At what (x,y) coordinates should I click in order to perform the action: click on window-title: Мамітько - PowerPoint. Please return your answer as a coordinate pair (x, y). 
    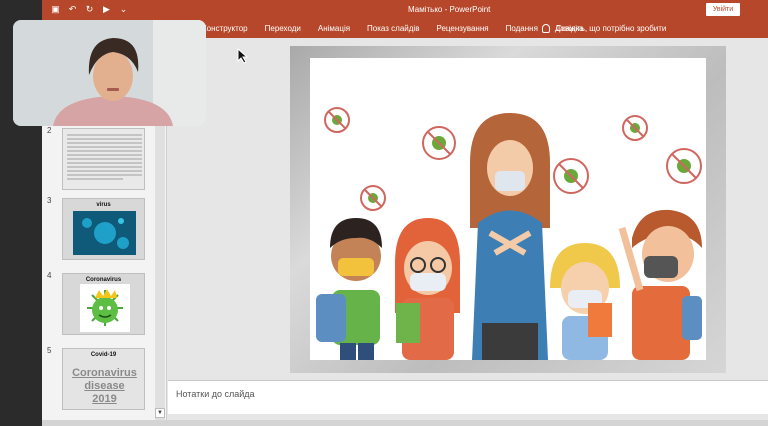
    Looking at the image, I should click on (449, 9).